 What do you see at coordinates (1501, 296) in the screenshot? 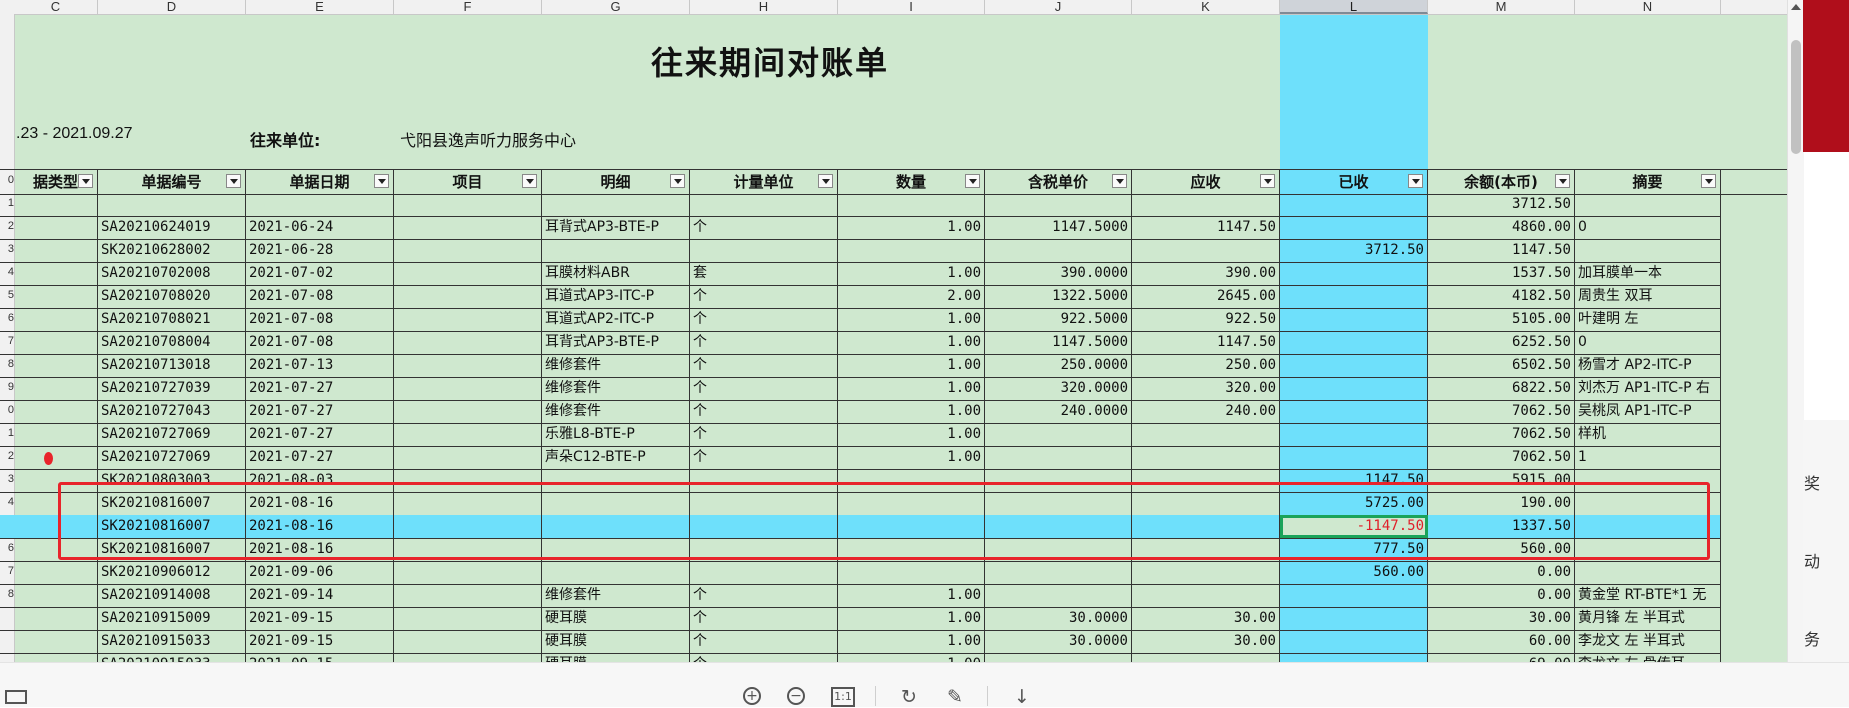
I see `table-cell: 4182.50` at bounding box center [1501, 296].